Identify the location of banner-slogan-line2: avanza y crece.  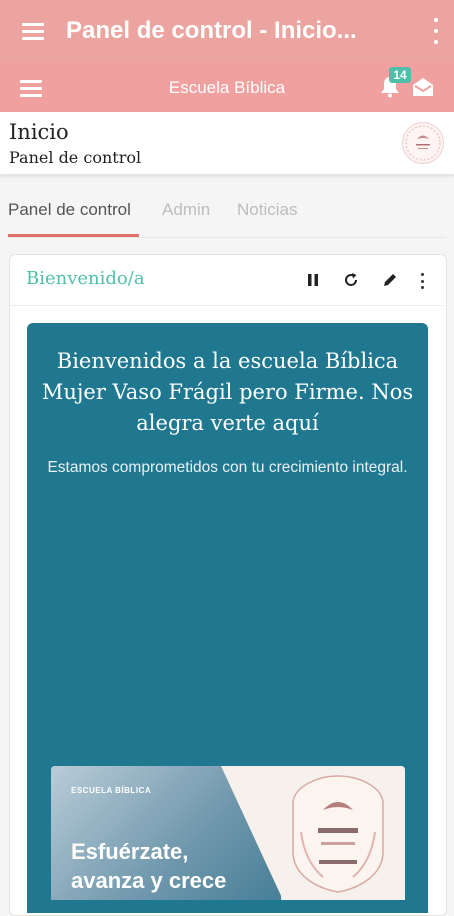
(149, 880).